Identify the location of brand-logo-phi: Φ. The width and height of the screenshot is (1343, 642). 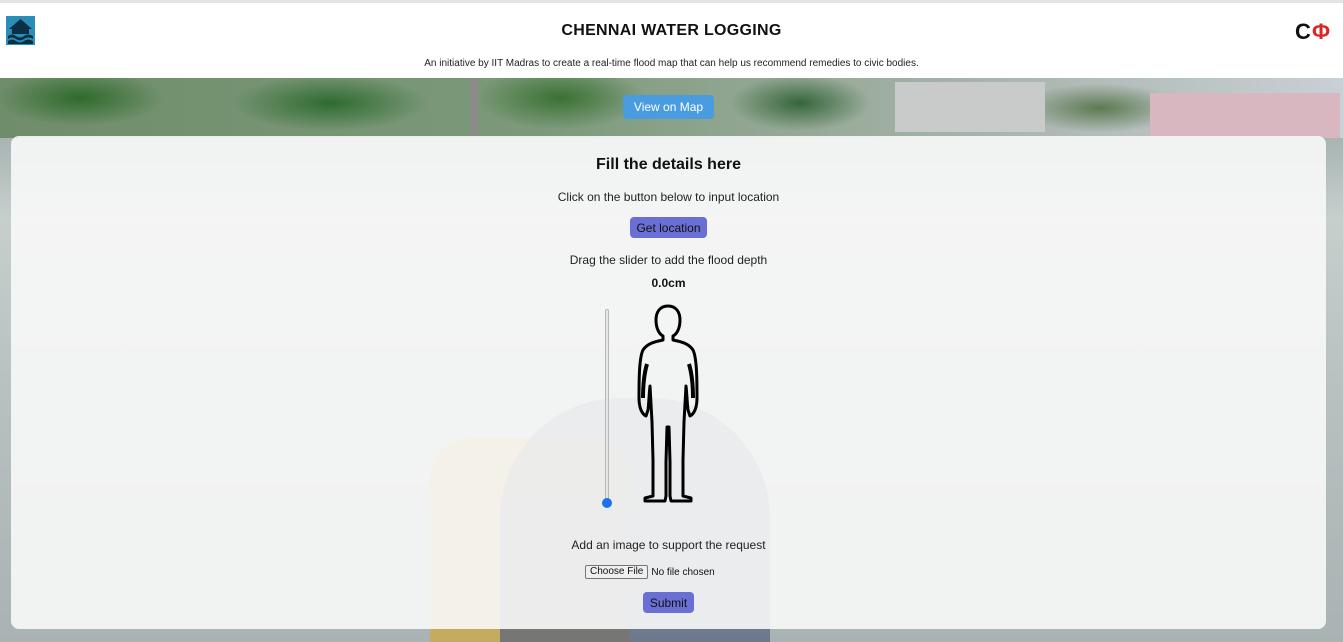
(1321, 31).